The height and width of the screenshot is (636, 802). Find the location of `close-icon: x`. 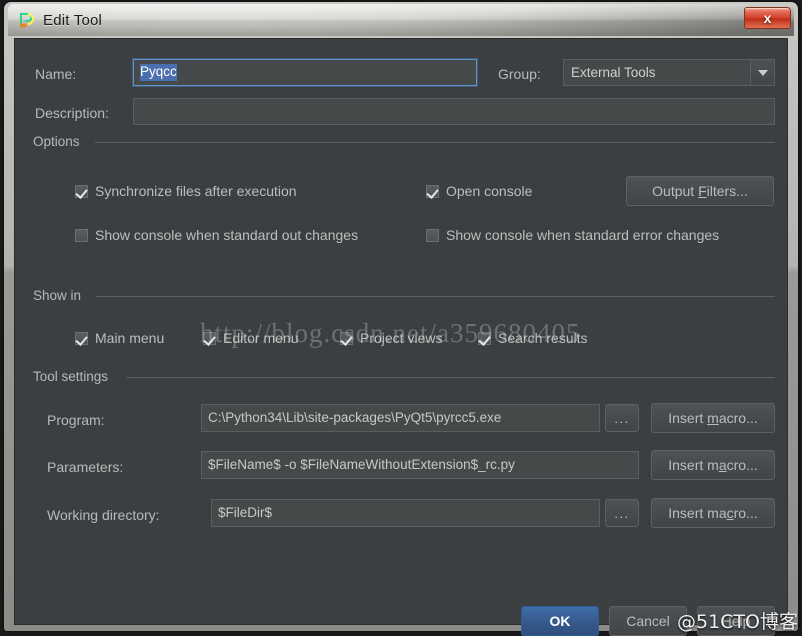

close-icon: x is located at coordinates (768, 18).